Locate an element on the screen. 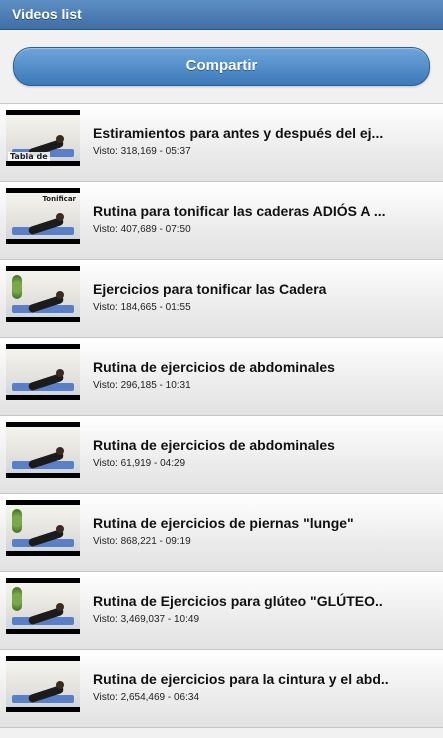 This screenshot has width=443, height=738. view-count: 184,665 is located at coordinates (138, 307).